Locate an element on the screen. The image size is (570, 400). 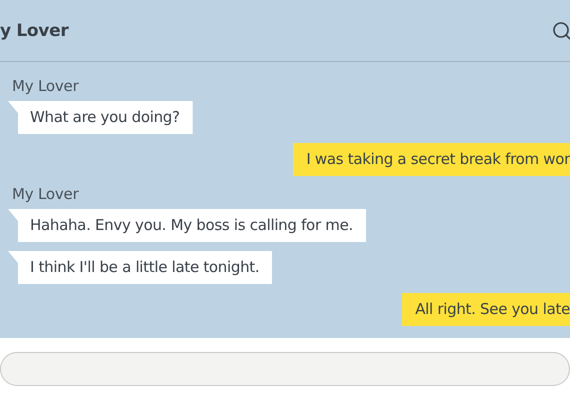
incoming-message: Hahaha. Envy you. My boss is calling for me. is located at coordinates (187, 225).